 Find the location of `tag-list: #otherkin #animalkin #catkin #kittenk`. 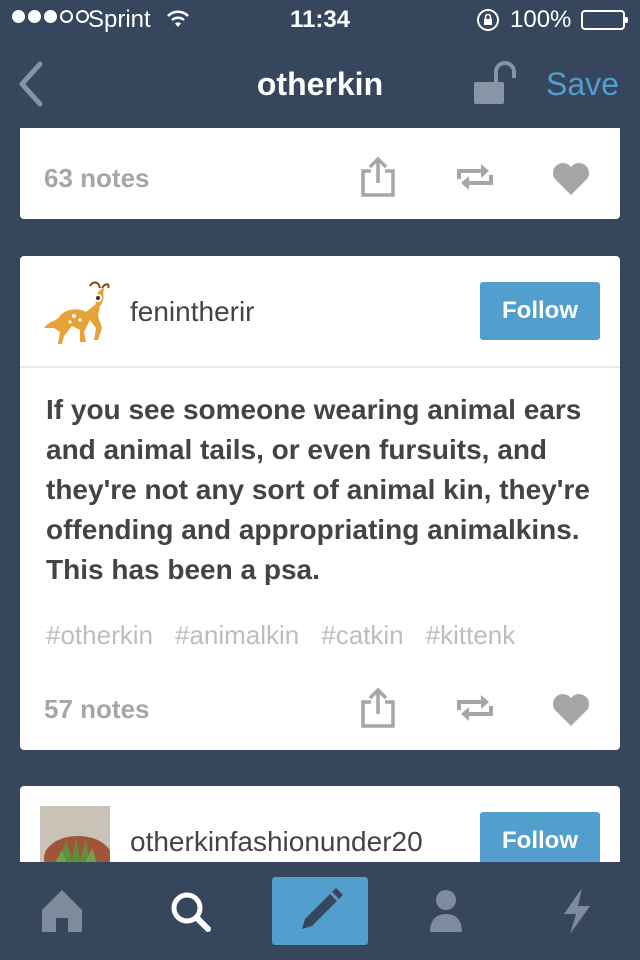

tag-list: #otherkin #animalkin #catkin #kittenk is located at coordinates (321, 635).